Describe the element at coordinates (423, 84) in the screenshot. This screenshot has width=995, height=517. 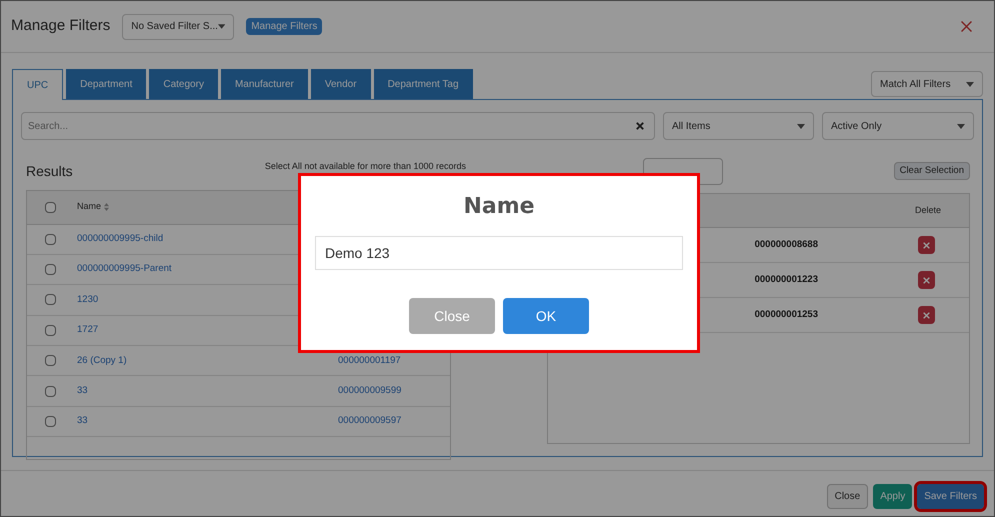
I see `filter-tab: Department Tag` at that location.